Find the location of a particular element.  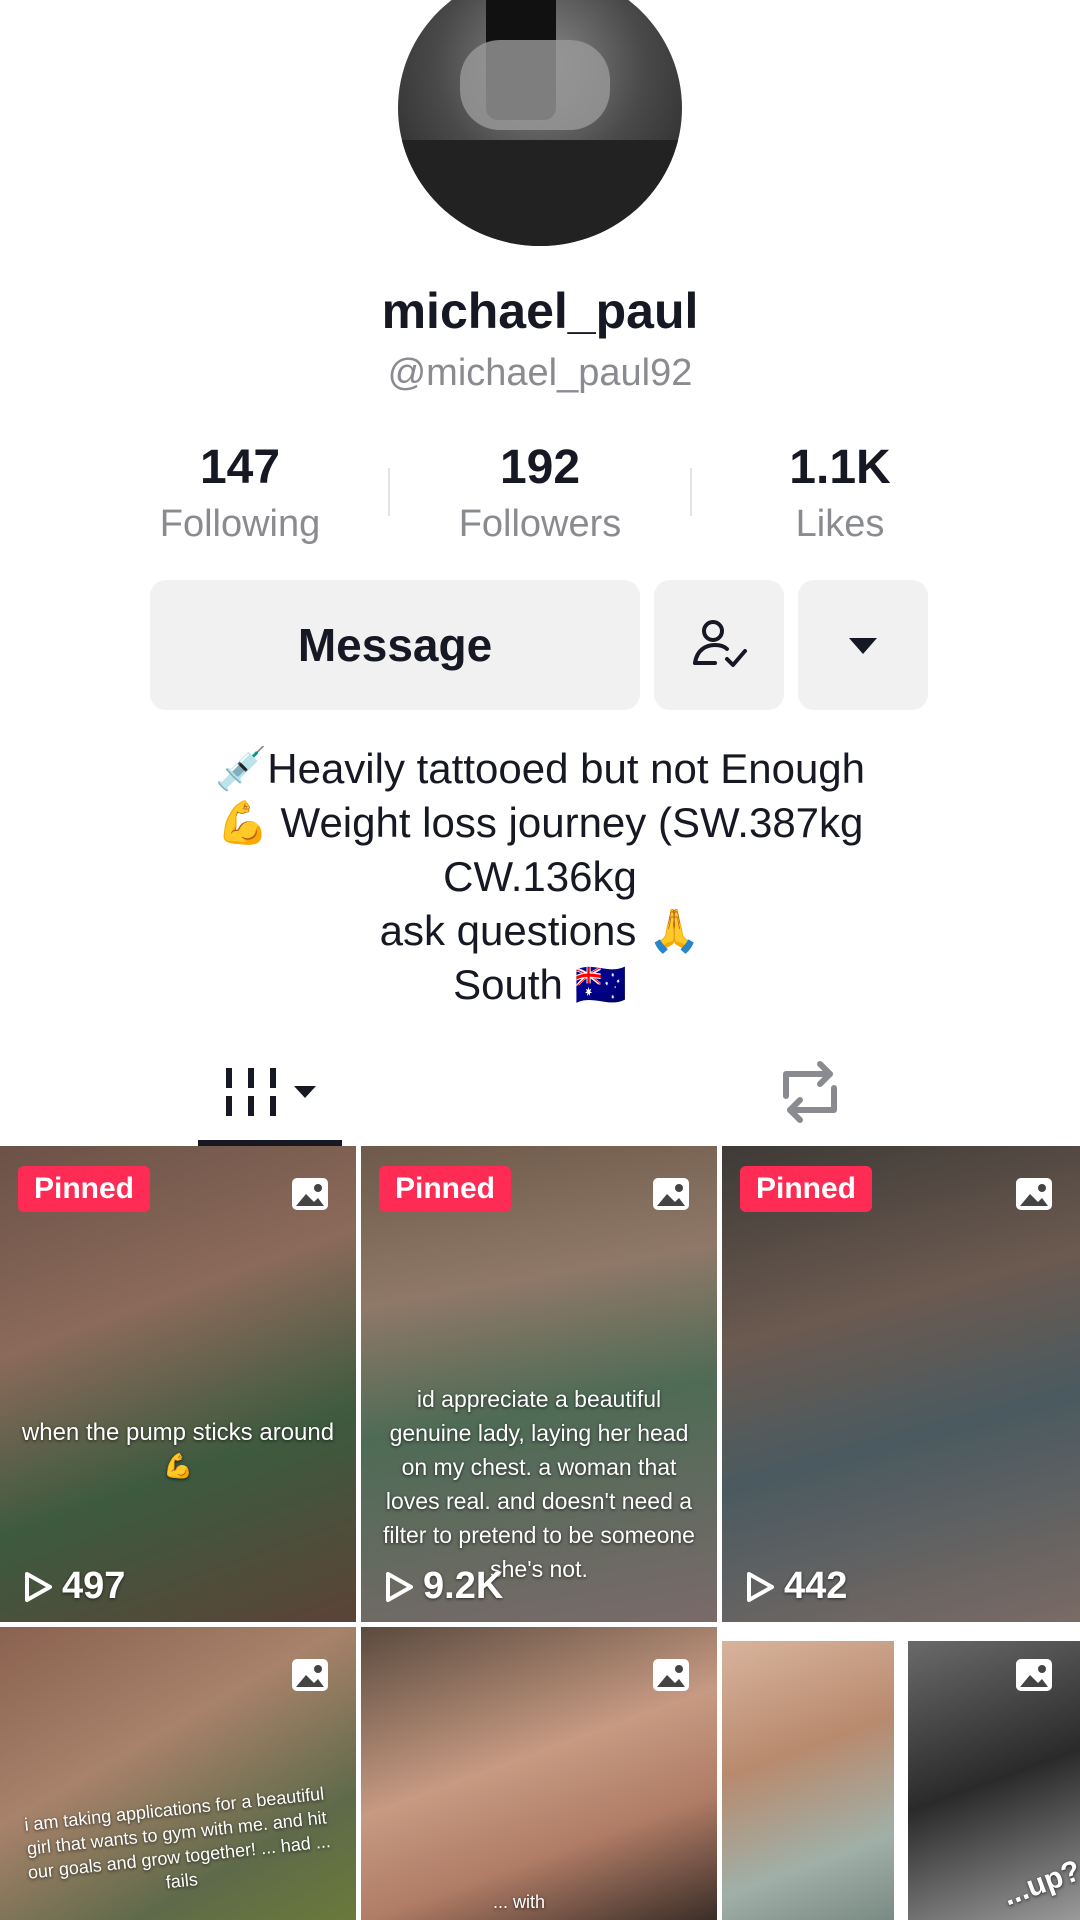

grid-icon is located at coordinates (271, 1092).